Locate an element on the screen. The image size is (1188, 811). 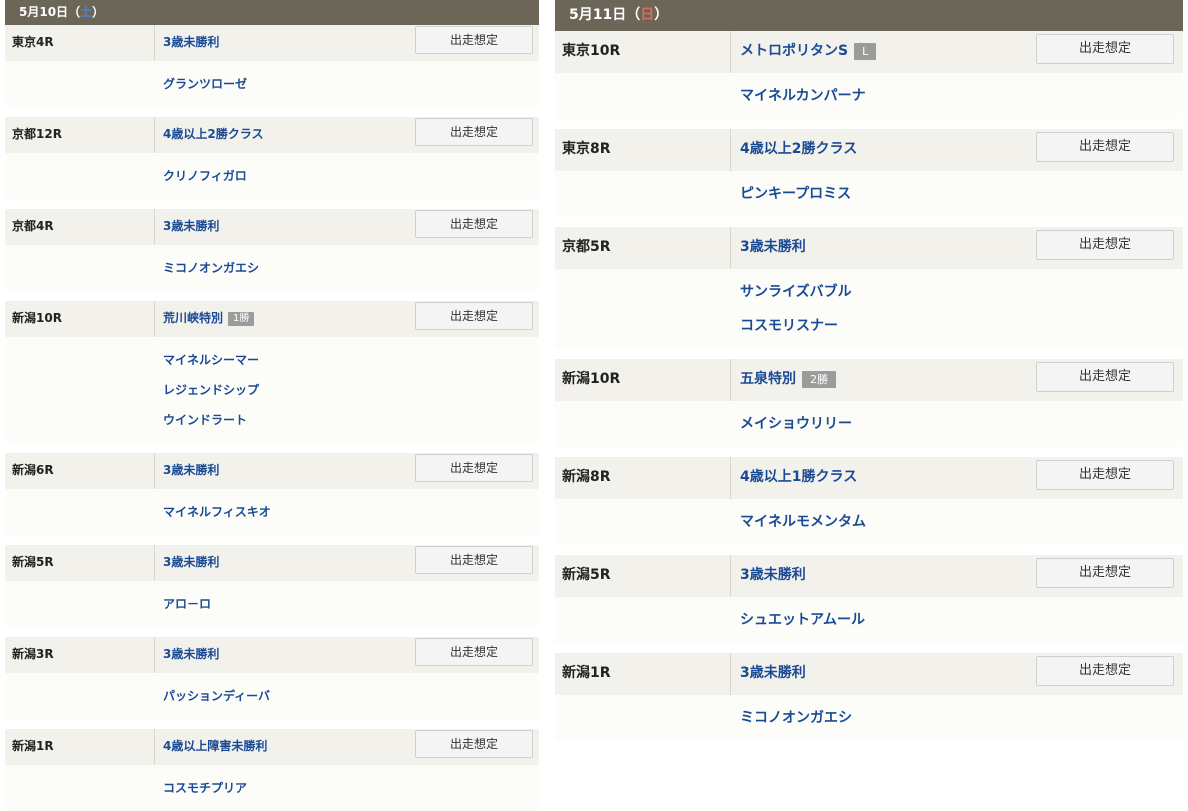
race-entry: 新潟3R 3歳未勝利 出走想定パッションディーバ is located at coordinates (272, 678).